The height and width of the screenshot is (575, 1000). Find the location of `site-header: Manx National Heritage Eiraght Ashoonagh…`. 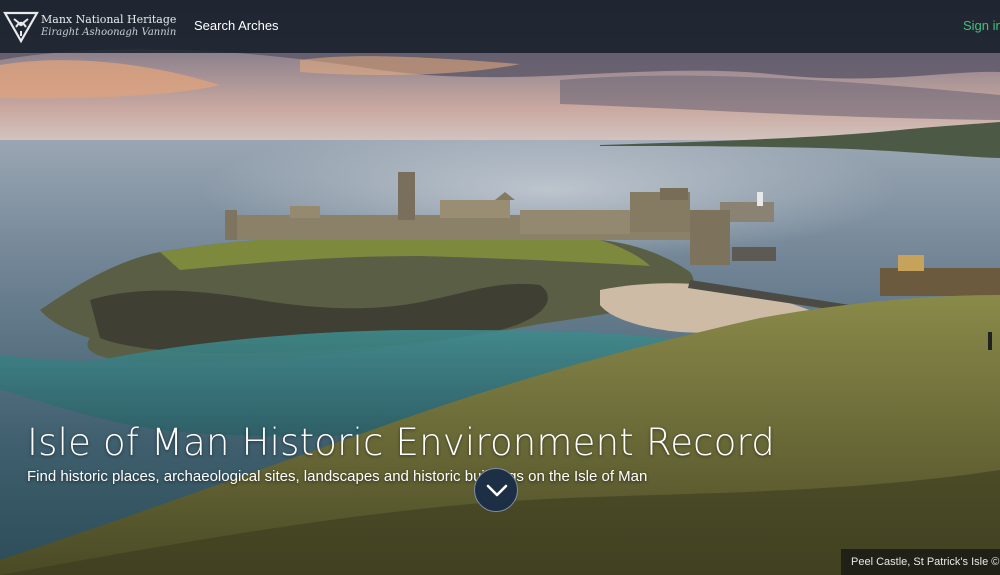

site-header: Manx National Heritage Eiraght Ashoonagh… is located at coordinates (500, 26).